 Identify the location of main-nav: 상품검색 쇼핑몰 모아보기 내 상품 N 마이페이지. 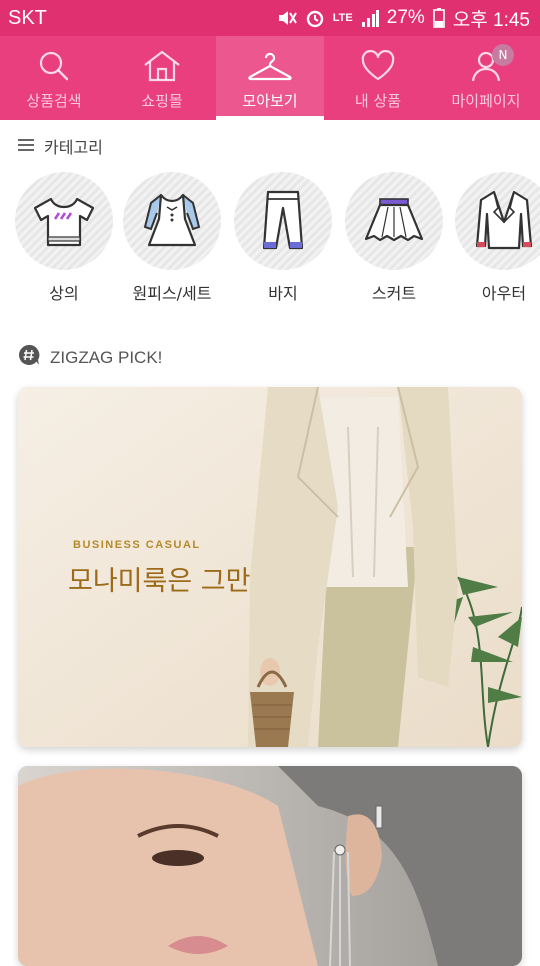
(270, 78).